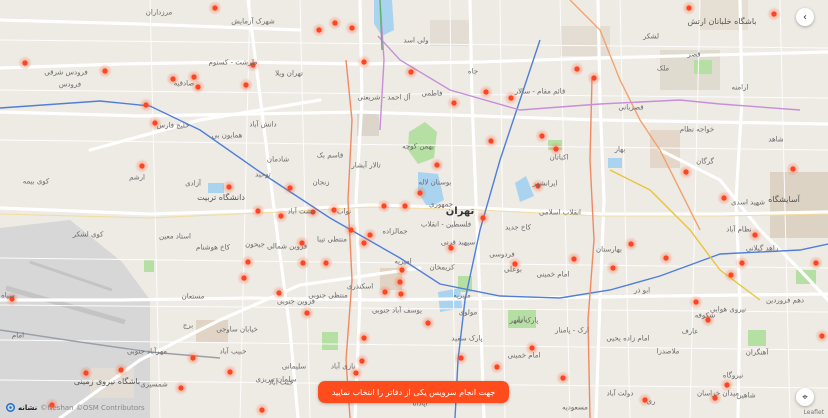 This screenshot has width=828, height=418. What do you see at coordinates (159, 12) in the screenshot?
I see `place-label: مرزداران` at bounding box center [159, 12].